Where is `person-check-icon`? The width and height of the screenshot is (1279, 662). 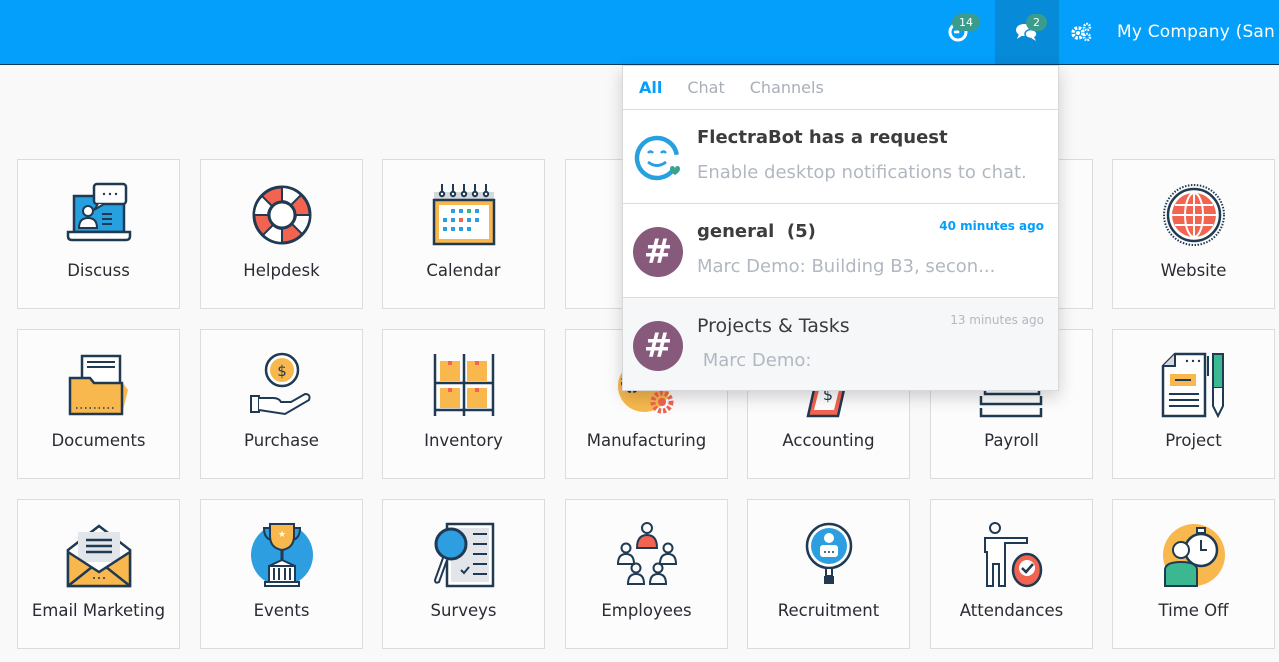 person-check-icon is located at coordinates (1012, 555).